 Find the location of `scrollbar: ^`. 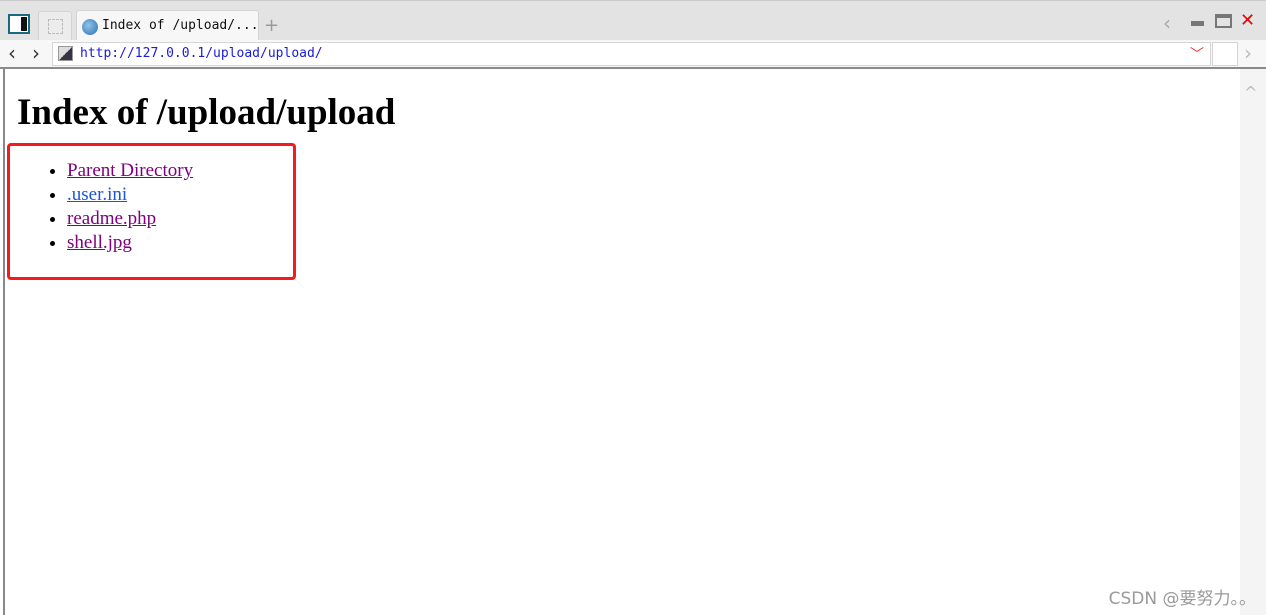

scrollbar: ^ is located at coordinates (1253, 342).